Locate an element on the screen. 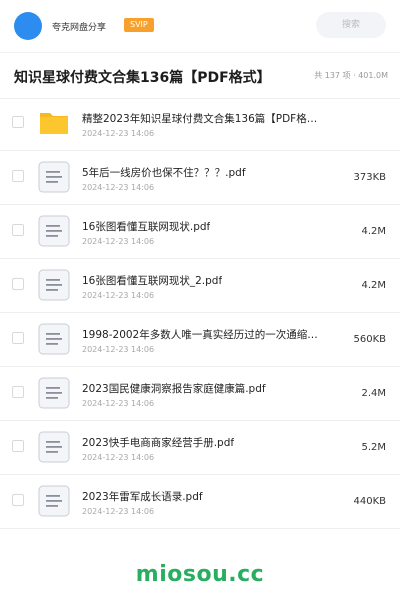  file-size: 5.2M is located at coordinates (373, 447).